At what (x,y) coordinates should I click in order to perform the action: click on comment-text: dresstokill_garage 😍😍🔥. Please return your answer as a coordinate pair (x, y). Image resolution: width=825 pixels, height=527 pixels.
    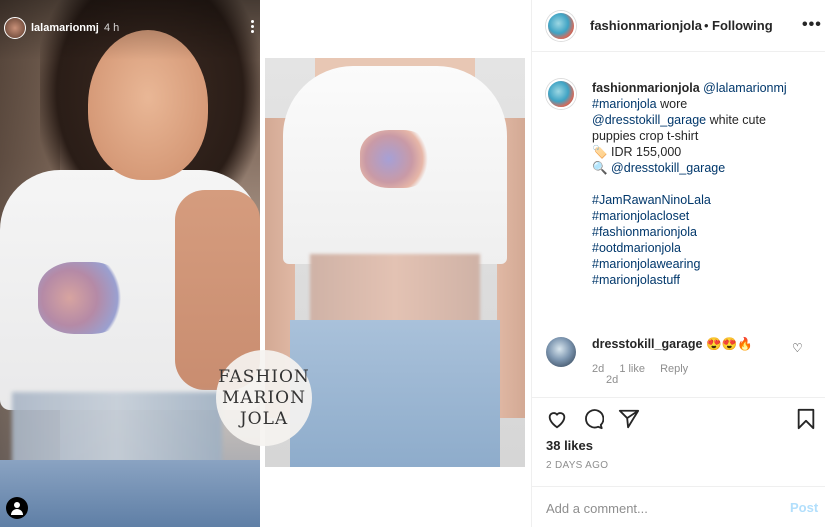
    Looking at the image, I should click on (672, 344).